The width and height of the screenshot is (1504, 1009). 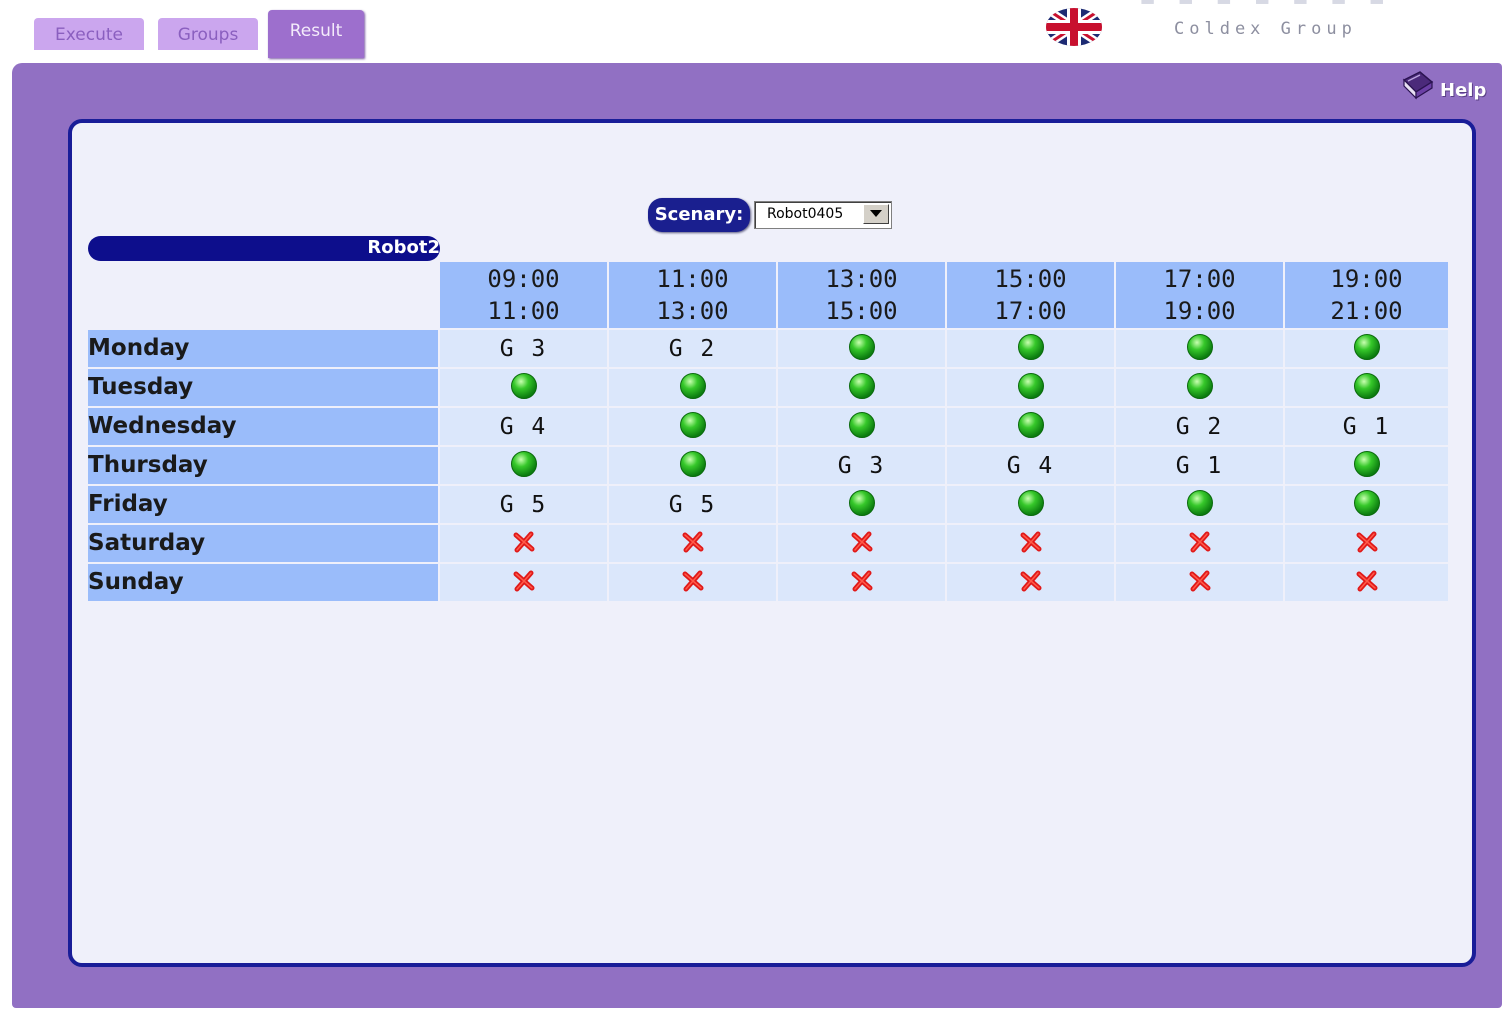 What do you see at coordinates (861, 279) in the screenshot?
I see `slot-start-time: 13:00` at bounding box center [861, 279].